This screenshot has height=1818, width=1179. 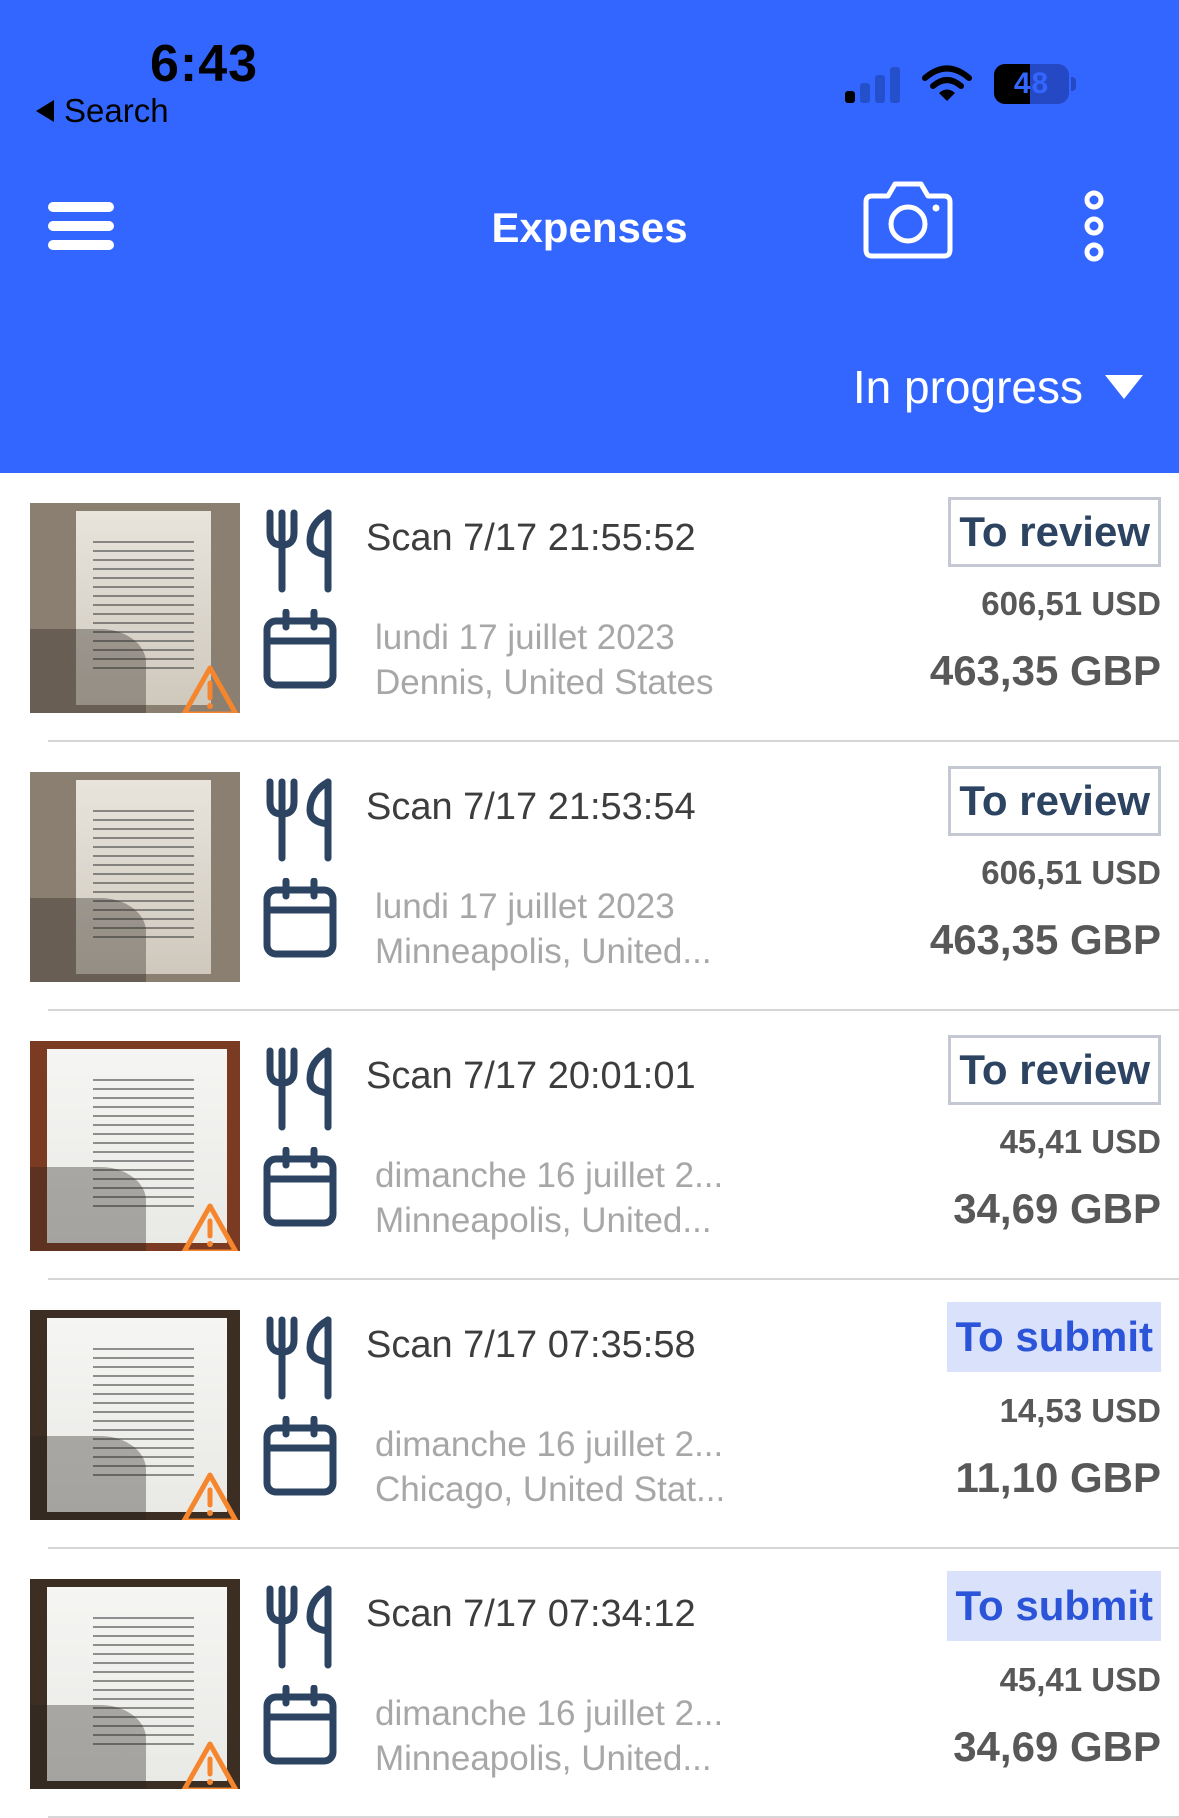 I want to click on more-options-icon, so click(x=1094, y=226).